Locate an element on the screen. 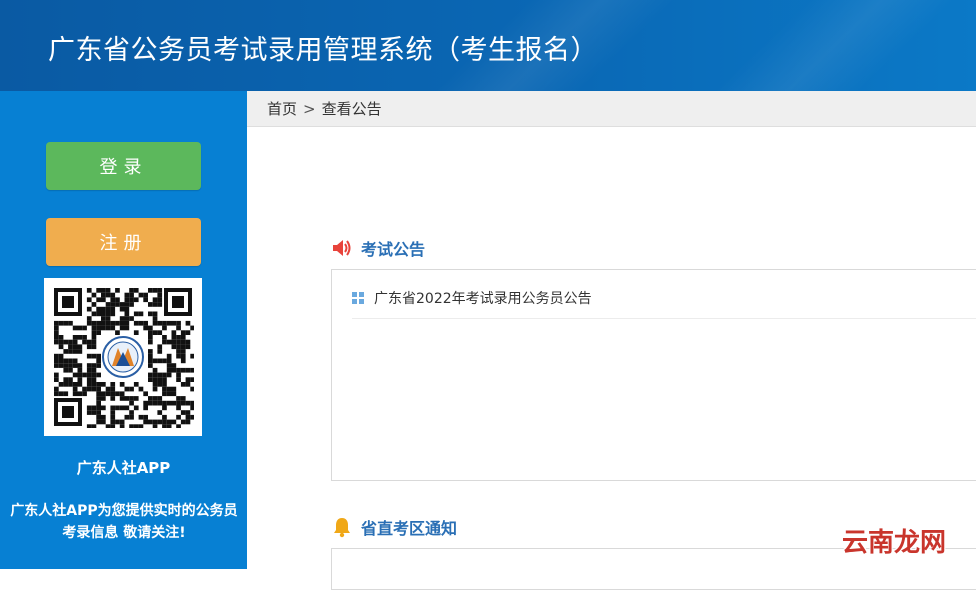 Image resolution: width=976 pixels, height=590 pixels. breadcrumb-home-link: 首页 is located at coordinates (282, 108).